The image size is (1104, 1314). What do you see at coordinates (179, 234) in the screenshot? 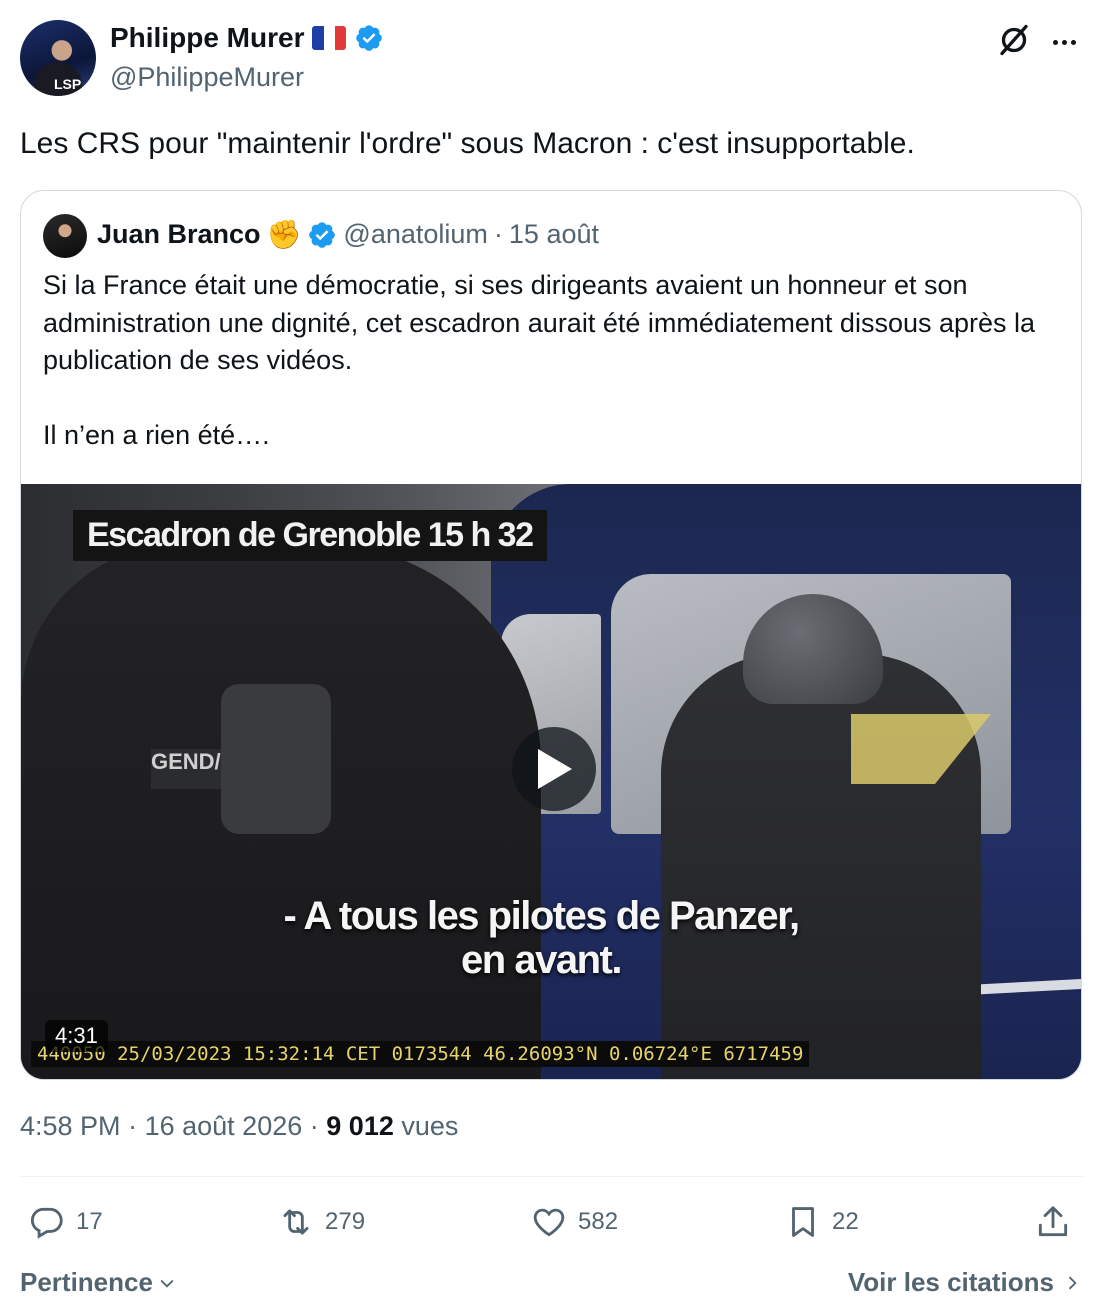
I see `quoted-author-name: Juan Branco` at bounding box center [179, 234].